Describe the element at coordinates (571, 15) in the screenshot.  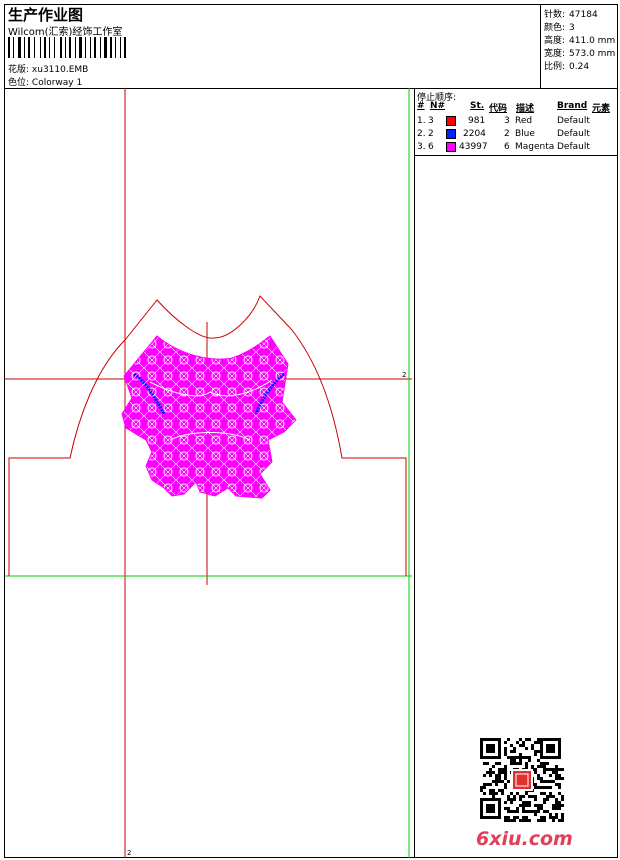
I see `stat-stitches: 针数: 47184` at that location.